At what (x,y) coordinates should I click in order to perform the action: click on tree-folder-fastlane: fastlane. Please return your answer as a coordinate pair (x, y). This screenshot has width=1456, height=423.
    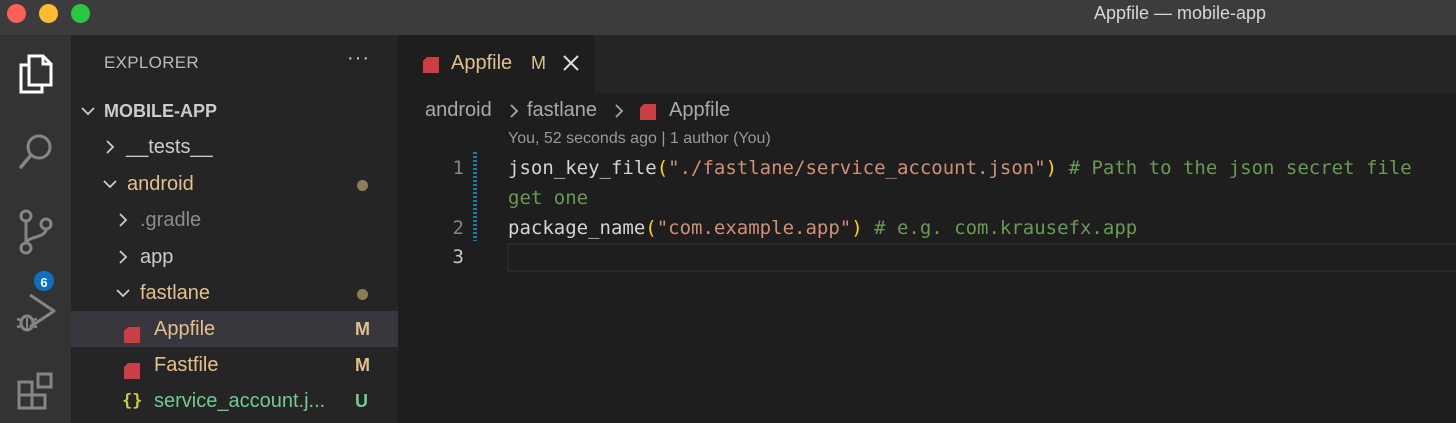
    Looking at the image, I should click on (234, 293).